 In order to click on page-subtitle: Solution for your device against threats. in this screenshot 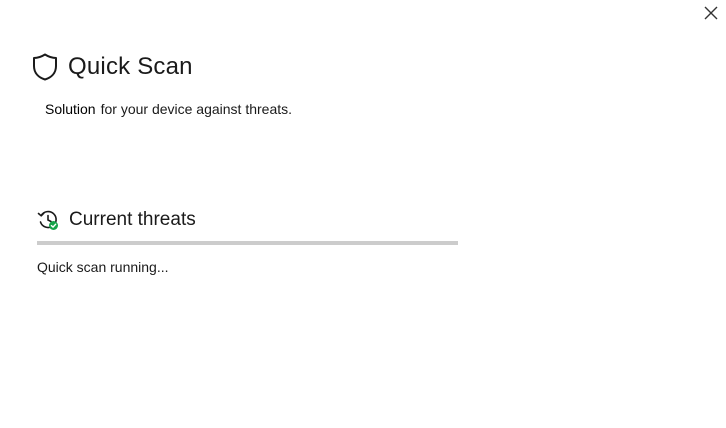, I will do `click(168, 109)`.